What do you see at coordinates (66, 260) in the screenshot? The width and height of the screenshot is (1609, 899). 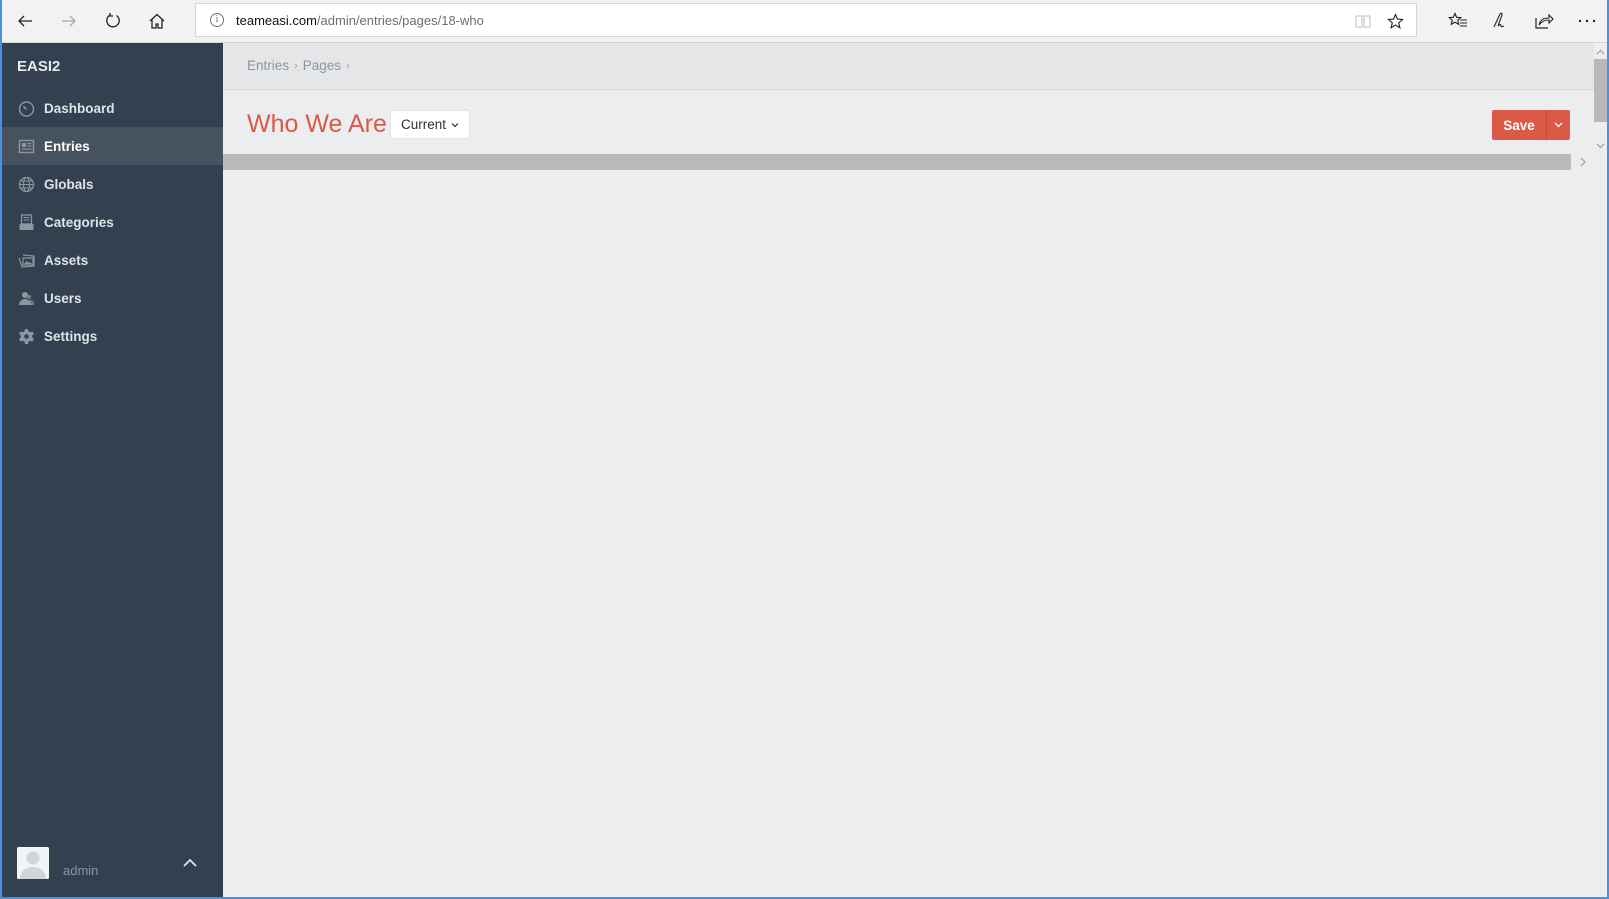 I see `sidebar-item-label: Assets` at bounding box center [66, 260].